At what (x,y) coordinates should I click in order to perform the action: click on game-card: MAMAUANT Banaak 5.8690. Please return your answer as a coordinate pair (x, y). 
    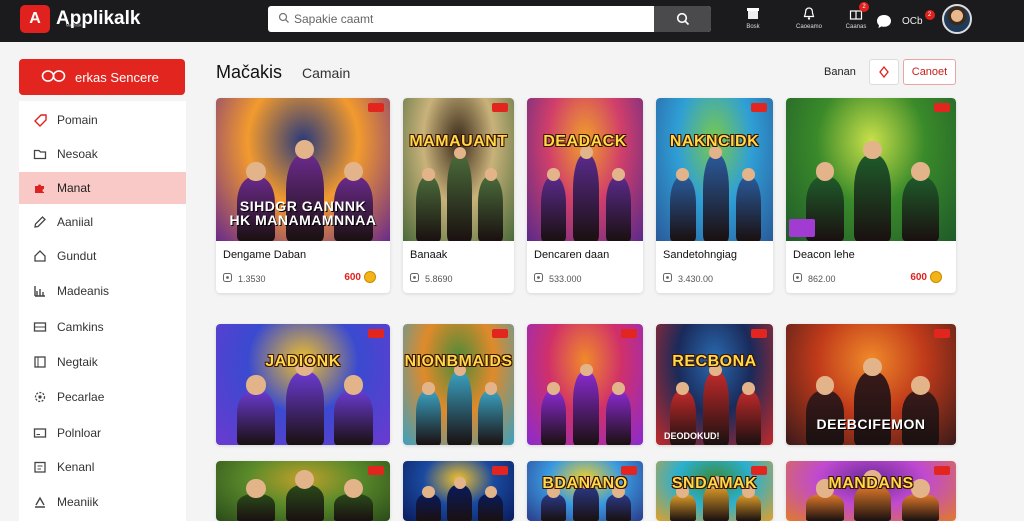
    Looking at the image, I should click on (458, 195).